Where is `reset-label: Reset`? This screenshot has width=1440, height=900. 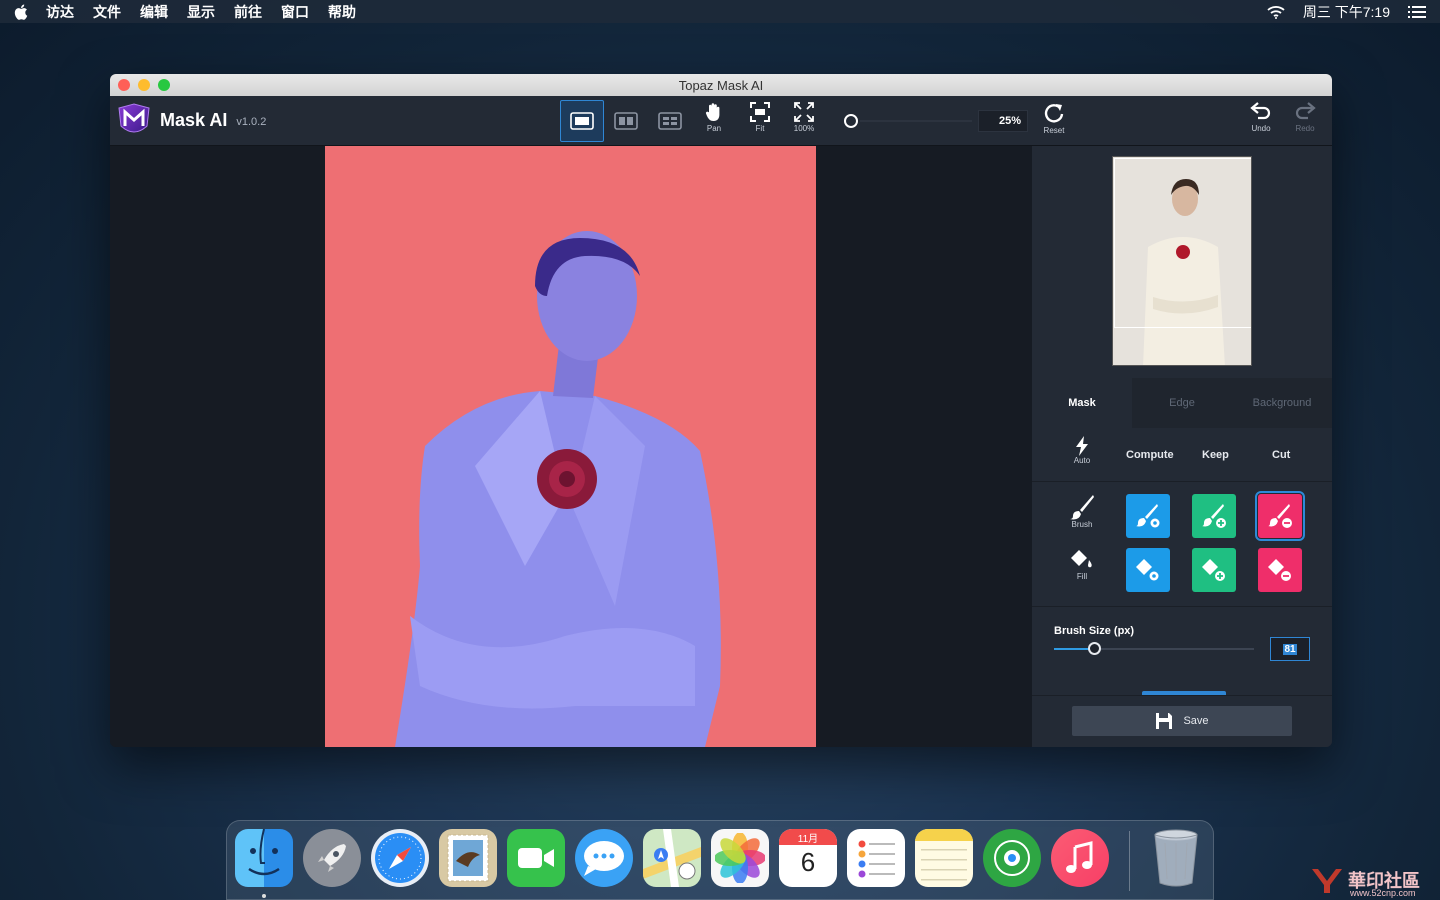 reset-label: Reset is located at coordinates (1054, 130).